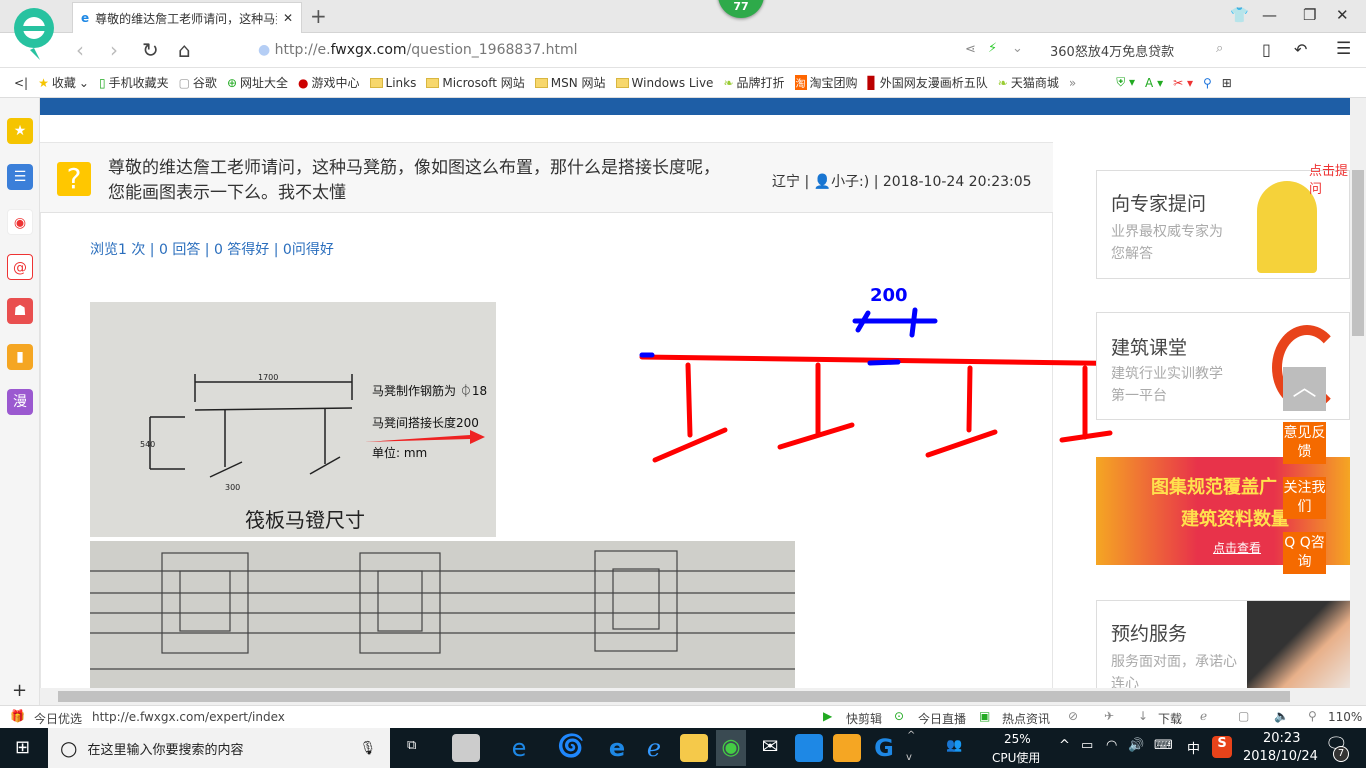 The width and height of the screenshot is (1366, 768). Describe the element at coordinates (1343, 49) in the screenshot. I see `menu-icon: ☰` at that location.